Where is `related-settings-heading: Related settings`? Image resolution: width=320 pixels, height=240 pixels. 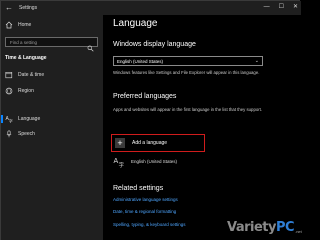 related-settings-heading: Related settings is located at coordinates (138, 188).